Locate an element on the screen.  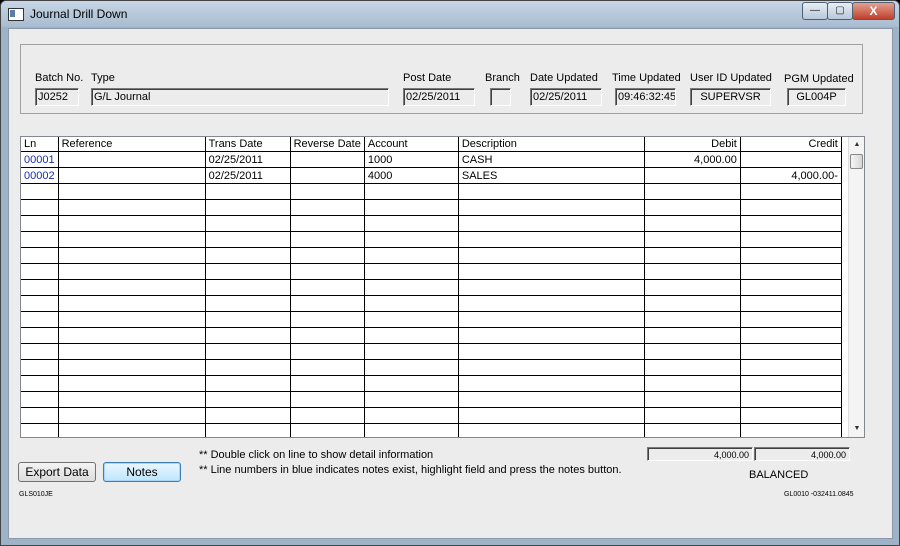
cell-debit is located at coordinates (692, 175).